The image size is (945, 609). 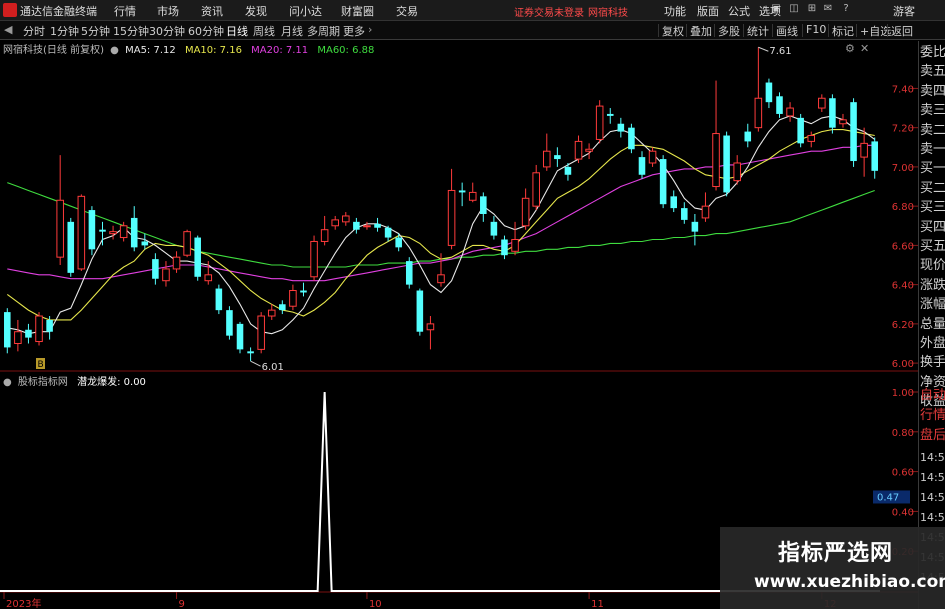 What do you see at coordinates (932, 149) in the screenshot?
I see `quote-field-label: 卖一` at bounding box center [932, 149].